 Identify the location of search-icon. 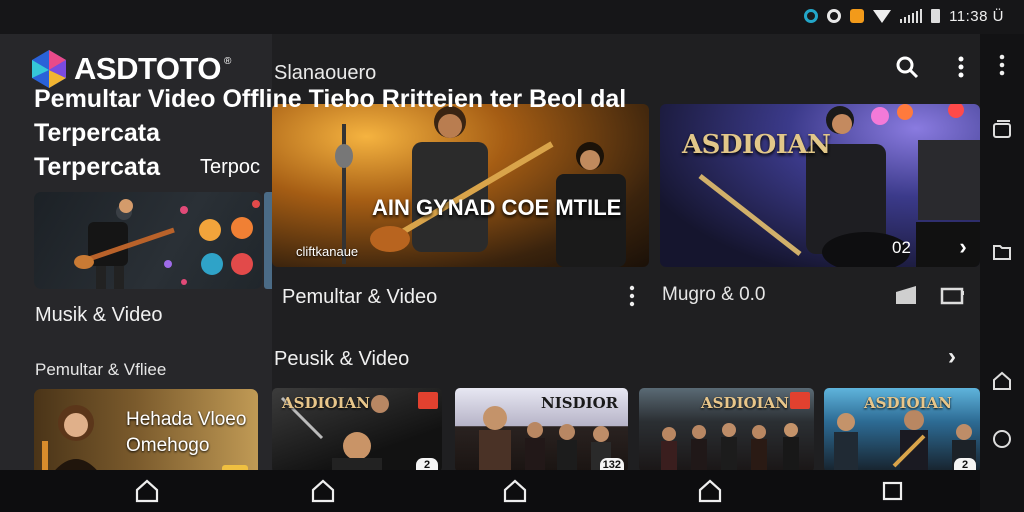
(907, 67).